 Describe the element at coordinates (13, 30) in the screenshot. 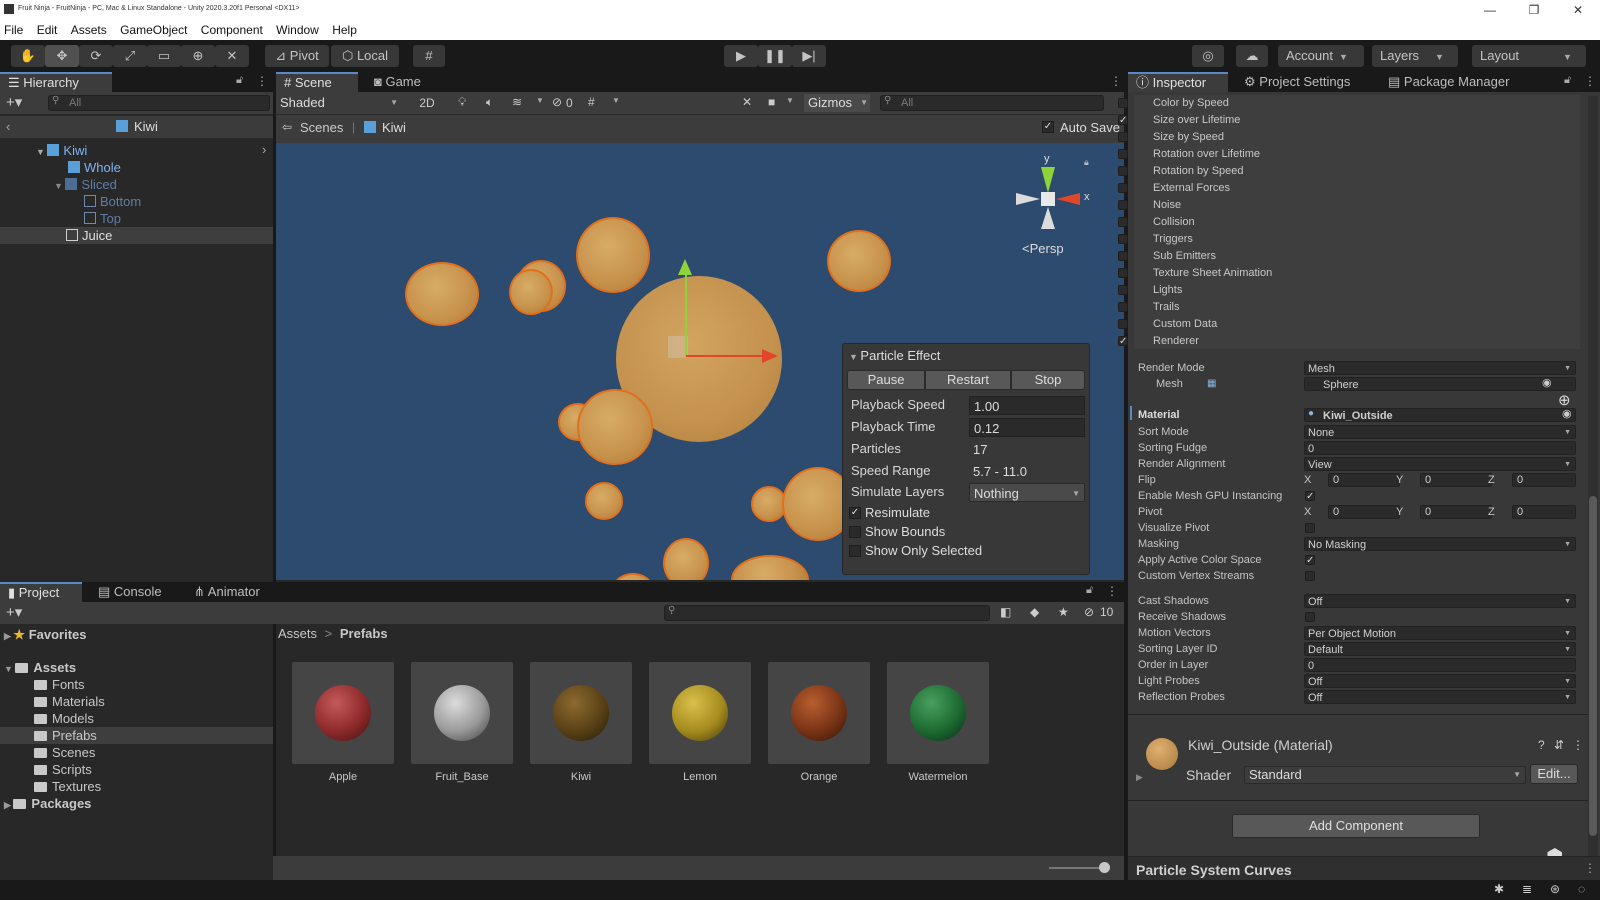

I see `menu-file: File` at that location.